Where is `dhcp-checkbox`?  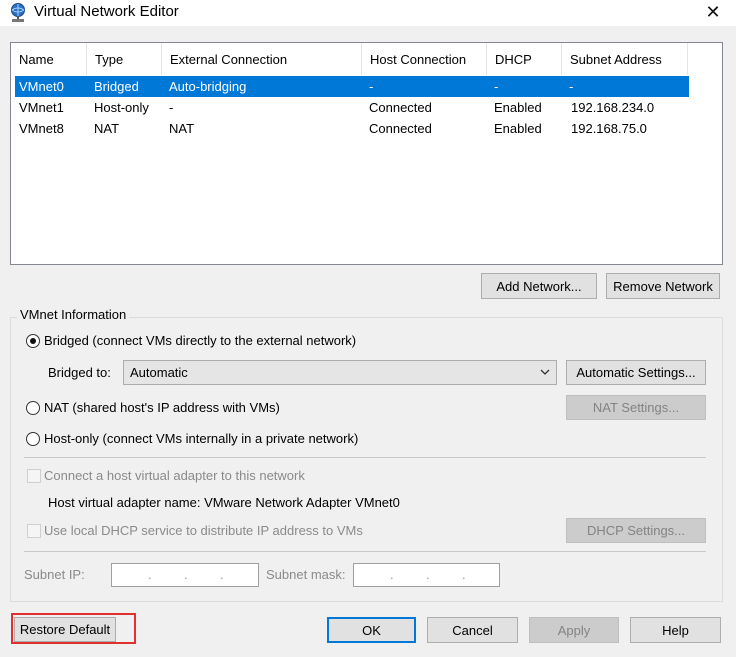
dhcp-checkbox is located at coordinates (34, 531).